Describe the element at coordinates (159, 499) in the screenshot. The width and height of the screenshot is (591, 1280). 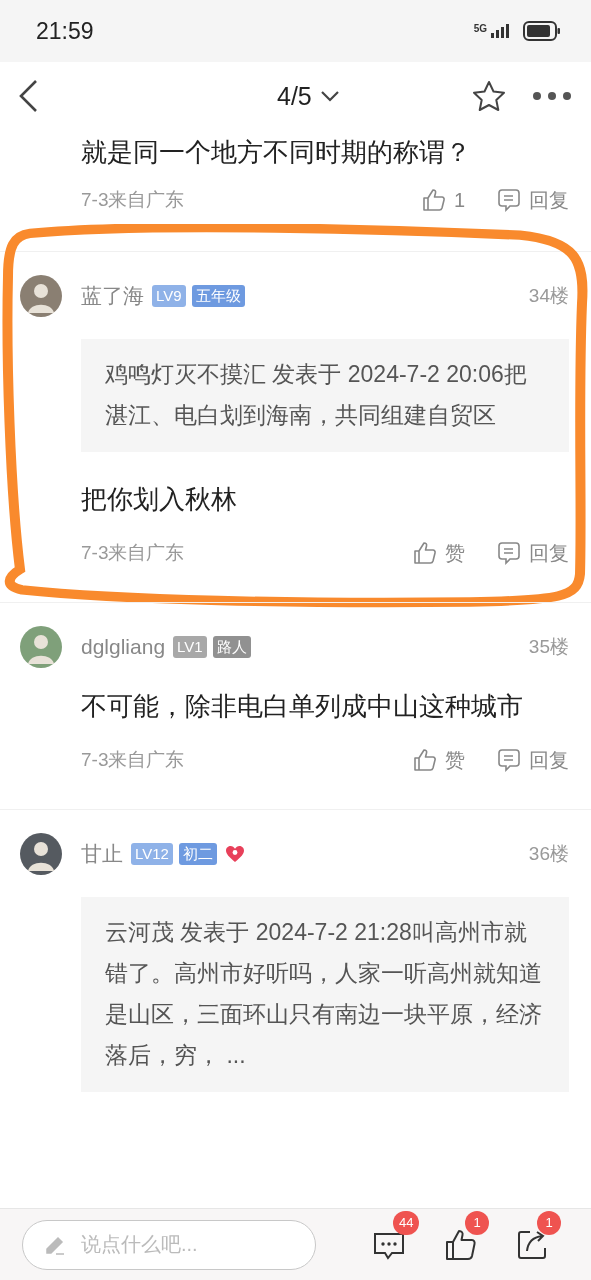
I see `comment-text: 把你划入秋林` at that location.